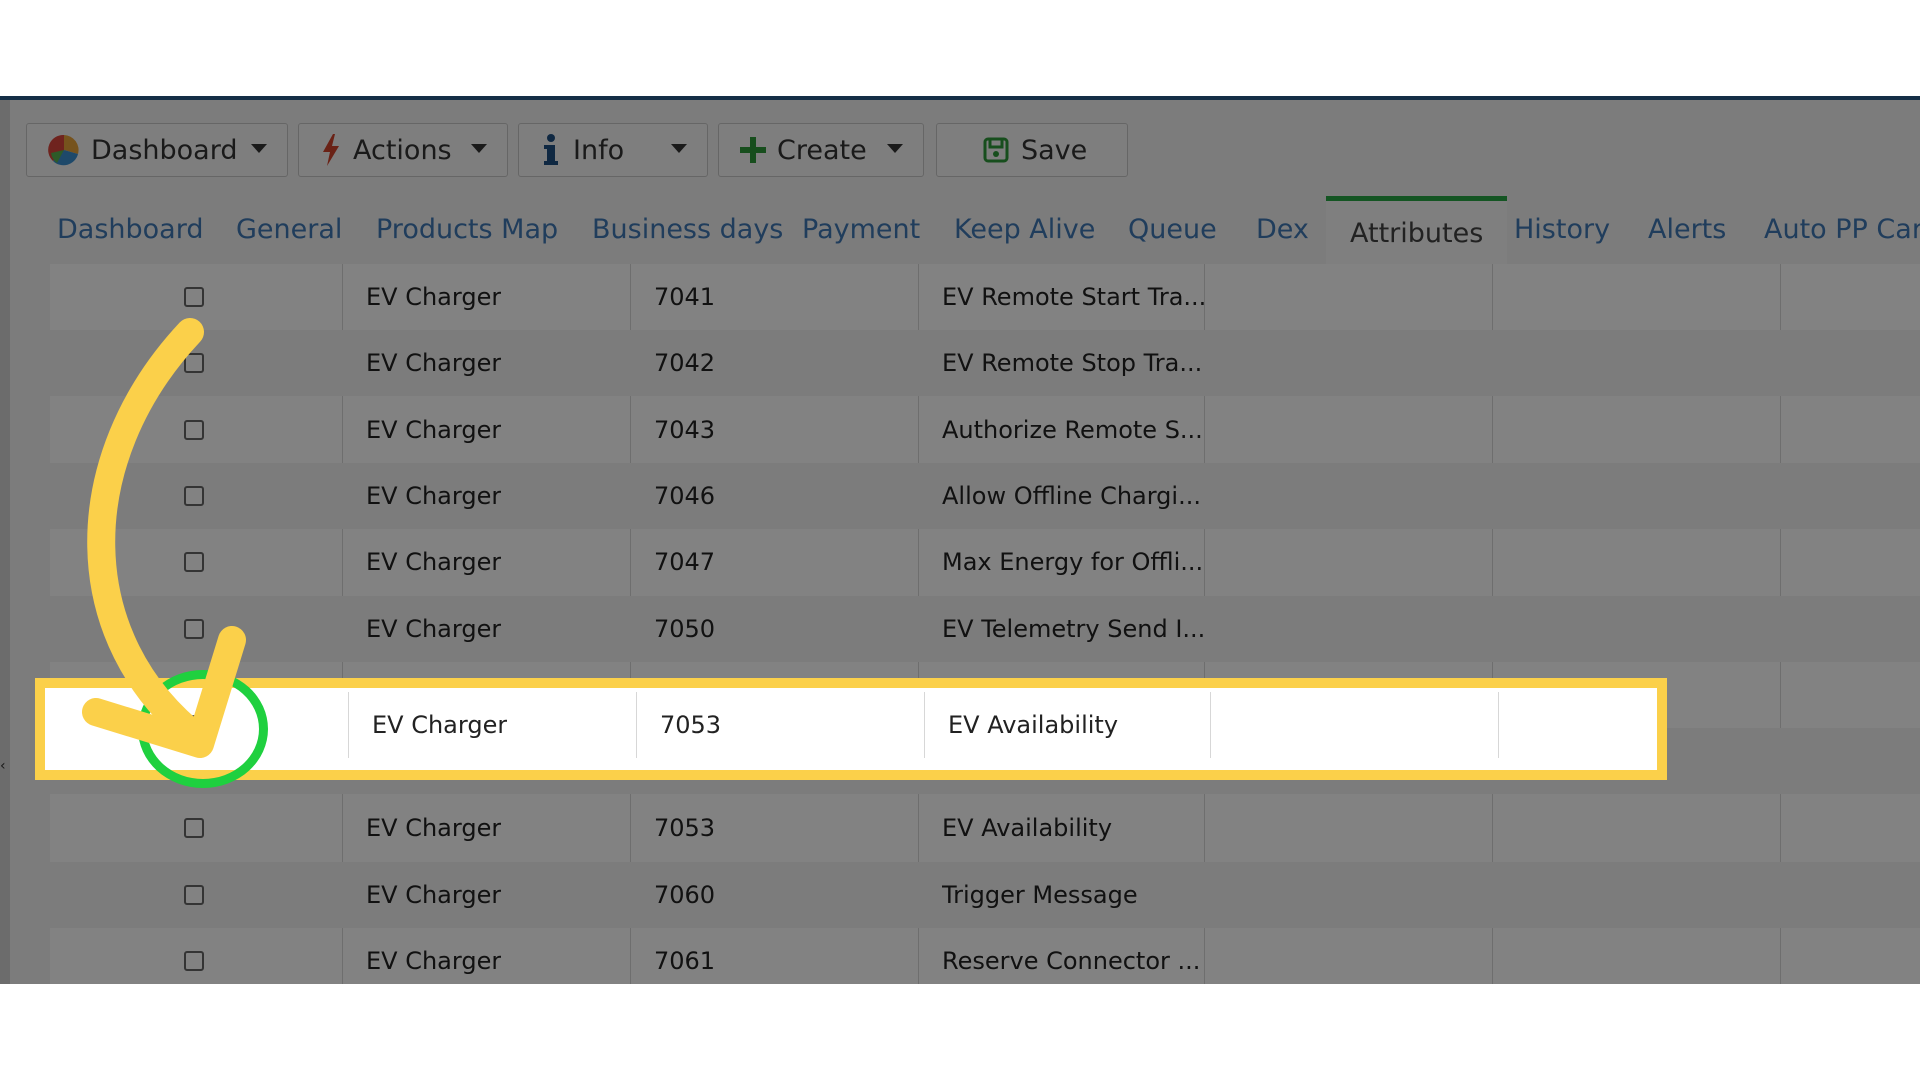 The image size is (1920, 1080). Describe the element at coordinates (164, 538) in the screenshot. I see `pointer-arrow-icon` at that location.